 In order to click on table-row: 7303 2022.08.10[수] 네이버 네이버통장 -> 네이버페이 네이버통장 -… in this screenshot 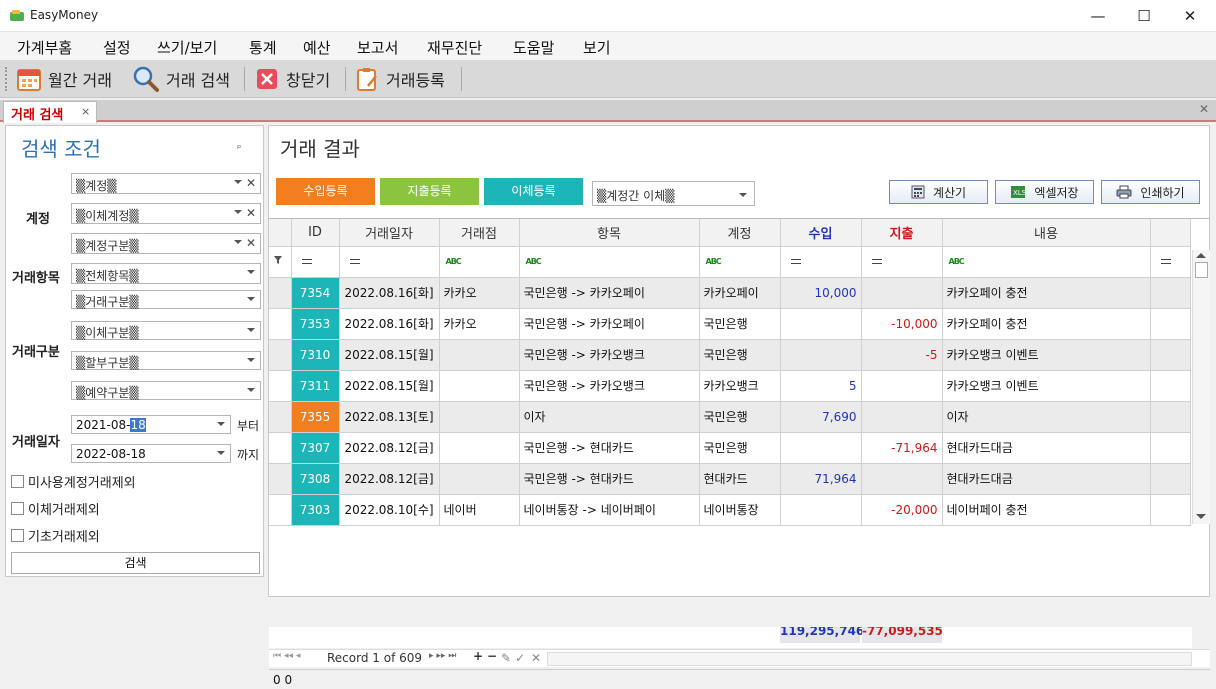, I will do `click(730, 510)`.